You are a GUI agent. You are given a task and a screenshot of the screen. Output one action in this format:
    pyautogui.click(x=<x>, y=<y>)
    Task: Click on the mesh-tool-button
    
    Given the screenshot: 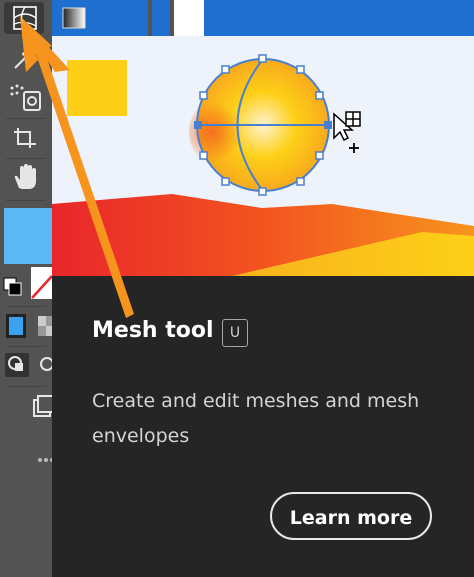 What is the action you would take?
    pyautogui.click(x=24, y=18)
    